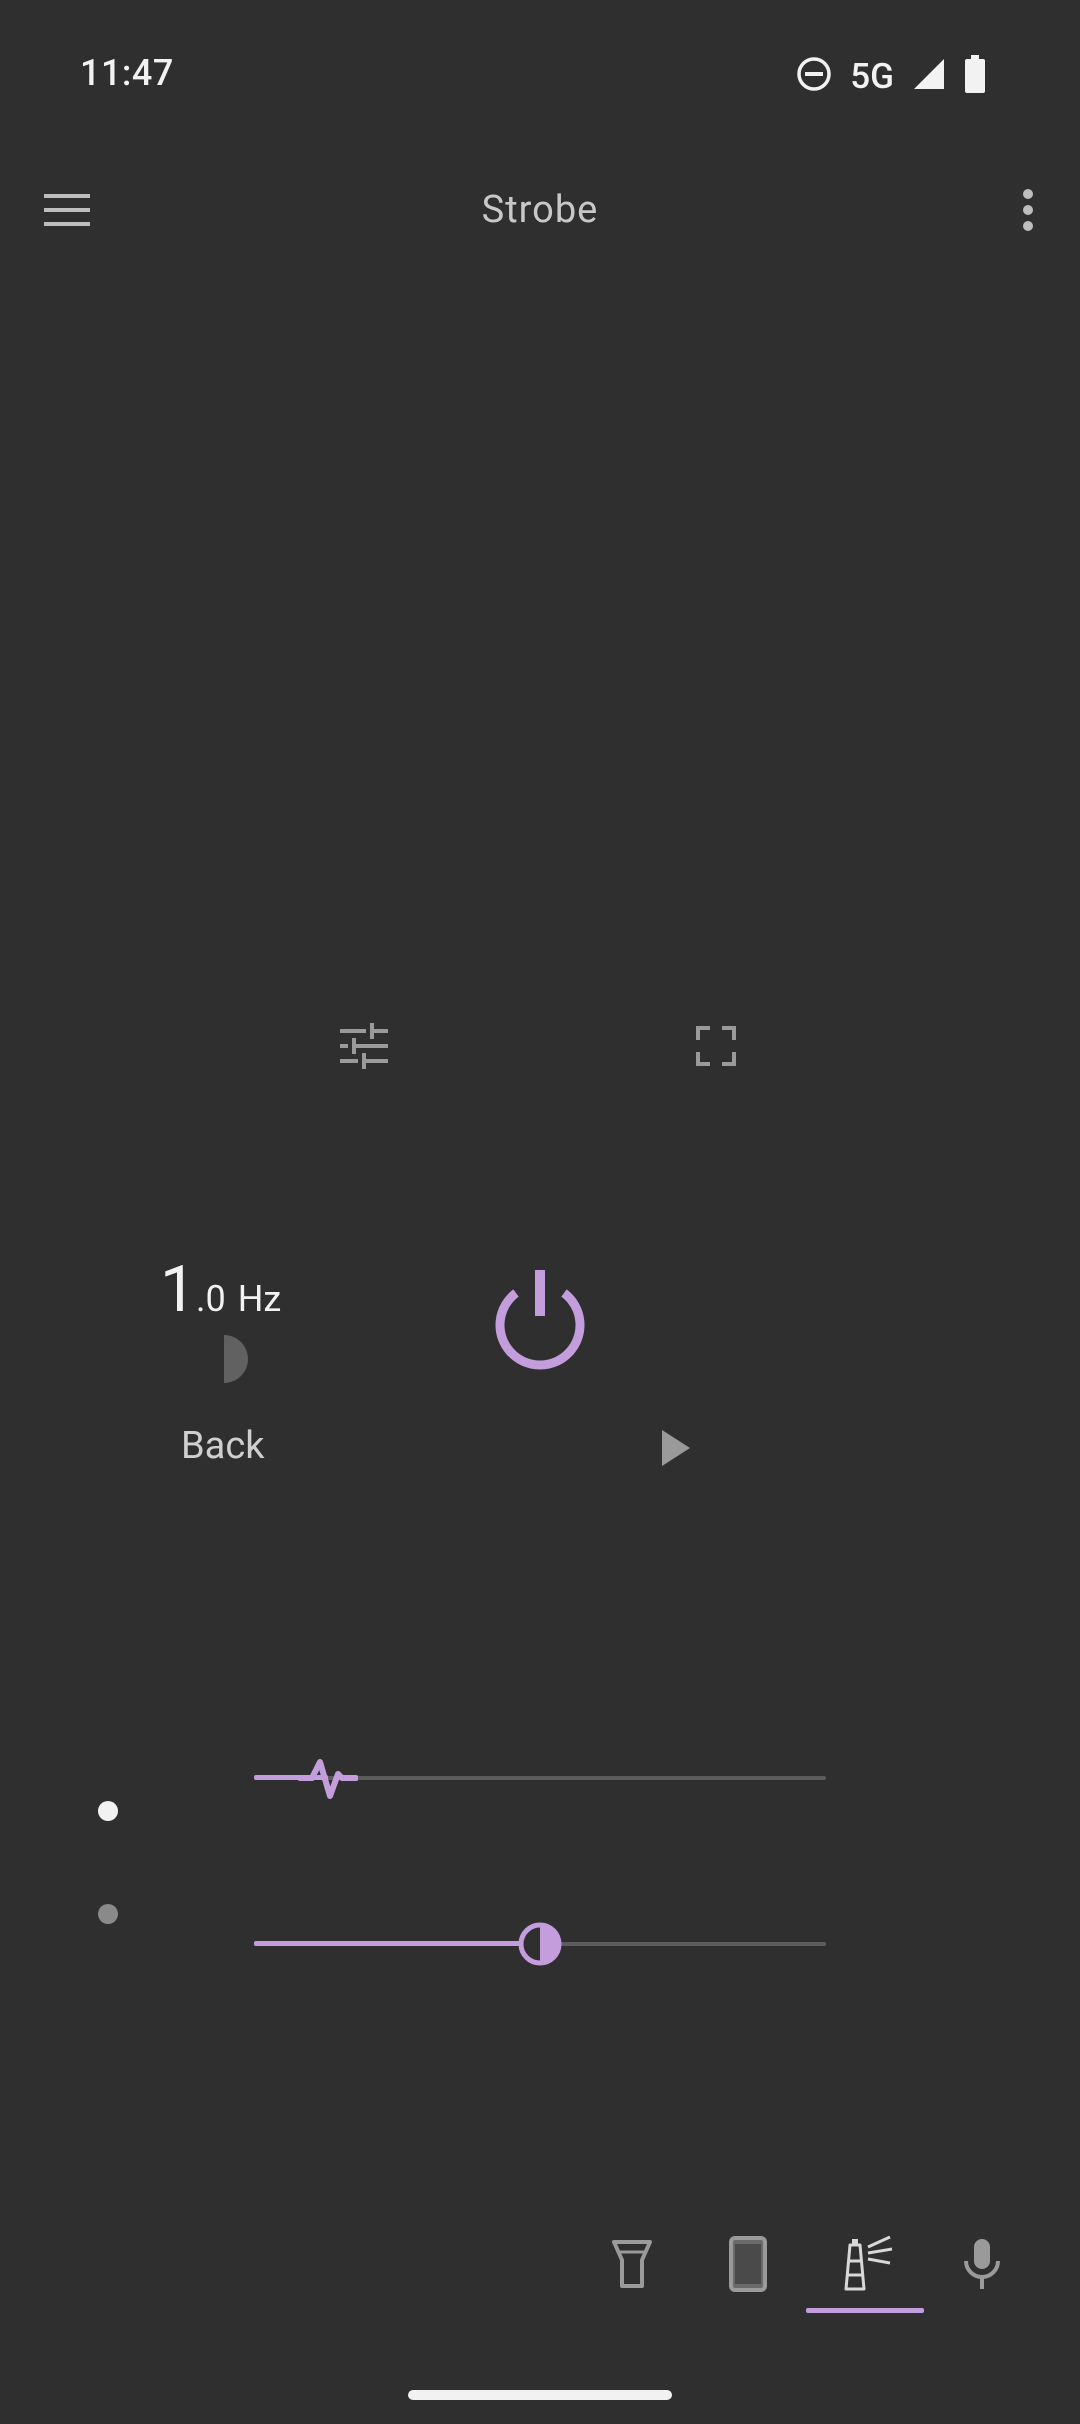 This screenshot has height=2424, width=1080. Describe the element at coordinates (865, 2310) in the screenshot. I see `selected-tab-indicator` at that location.